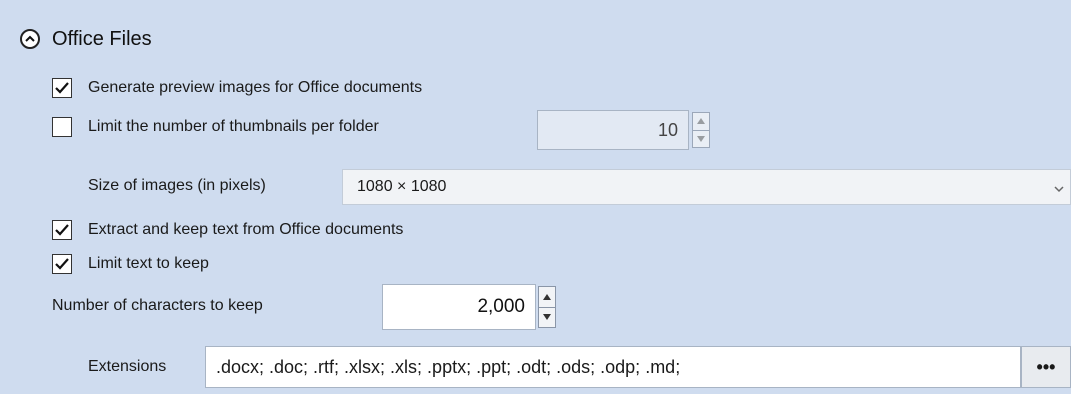  I want to click on extensions-label: Extensions, so click(127, 366).